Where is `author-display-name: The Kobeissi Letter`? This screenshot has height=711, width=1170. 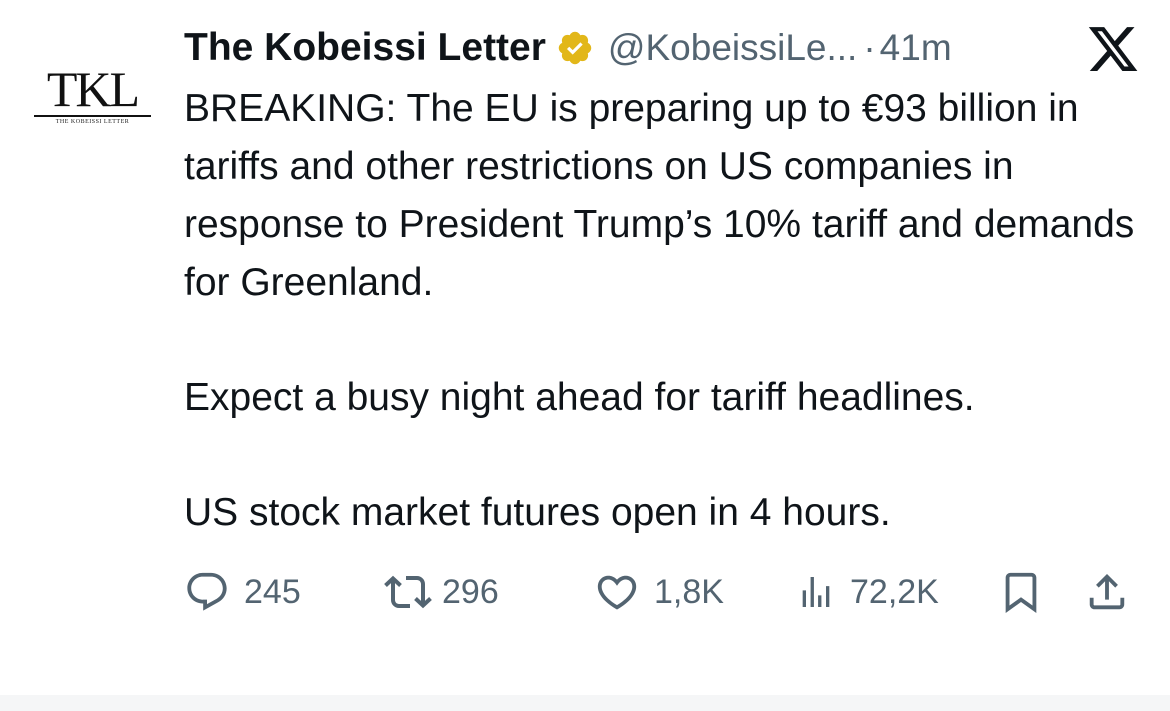 author-display-name: The Kobeissi Letter is located at coordinates (365, 48).